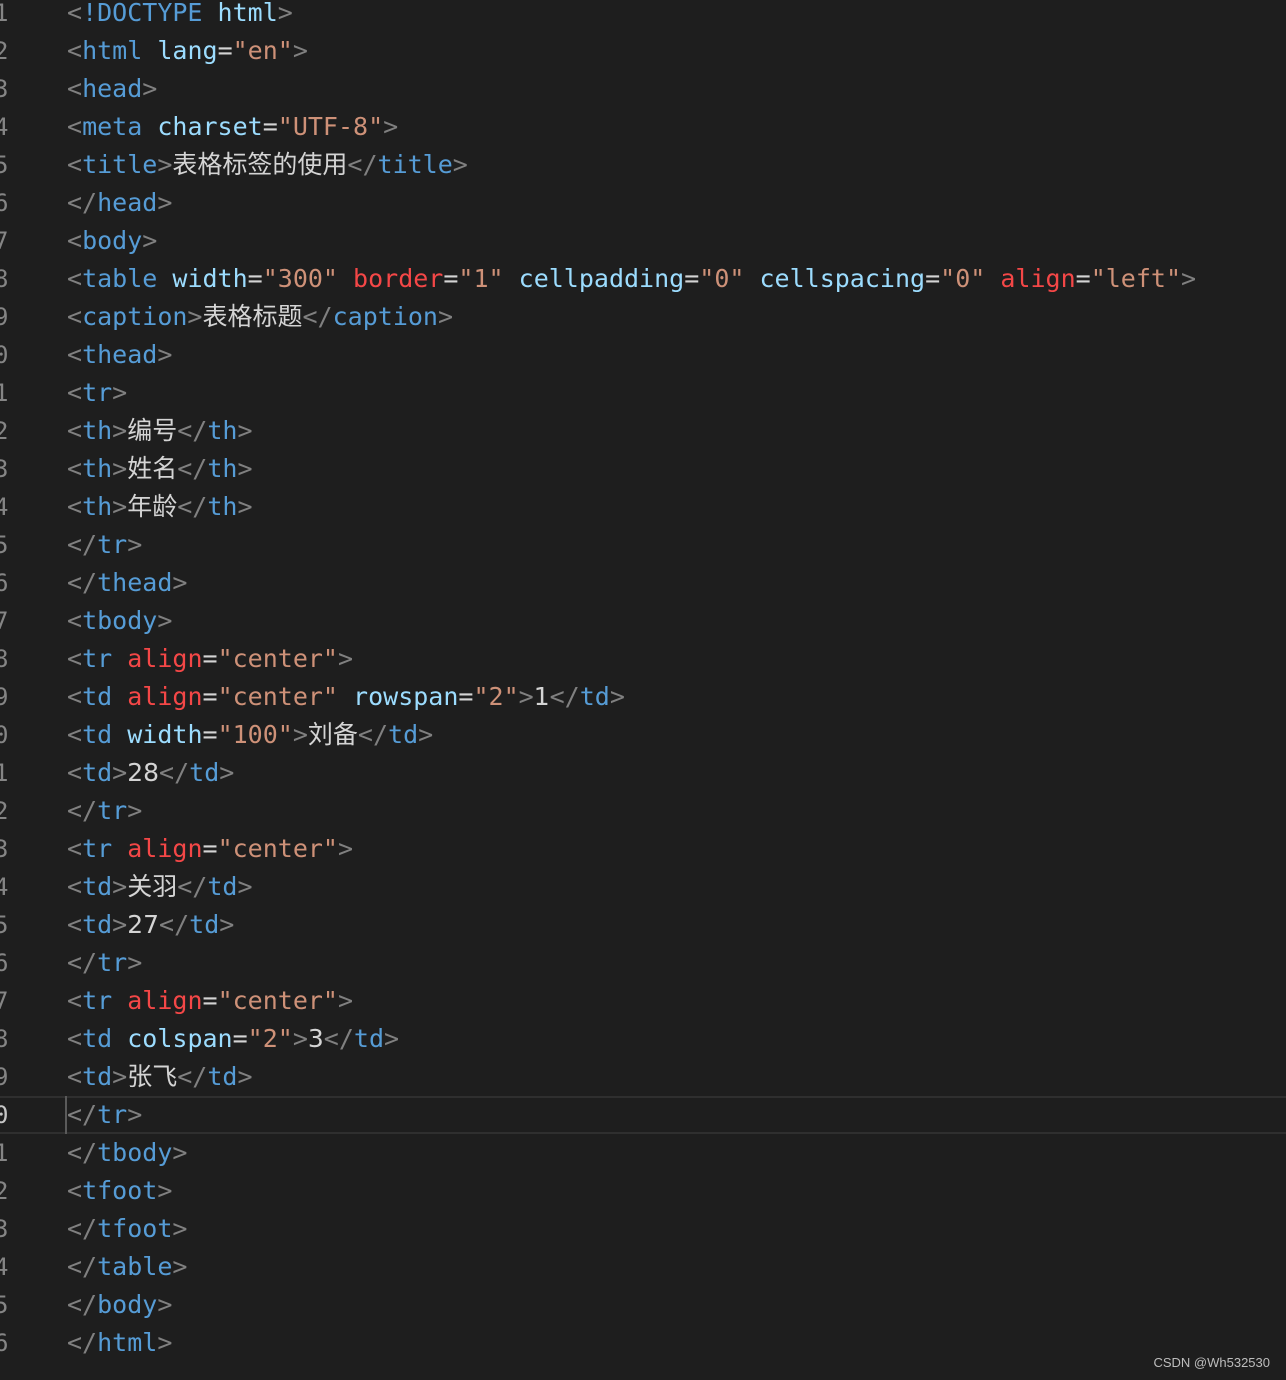 The height and width of the screenshot is (1380, 1286). What do you see at coordinates (643, 773) in the screenshot?
I see `code-line: 1 <td>28</td>` at bounding box center [643, 773].